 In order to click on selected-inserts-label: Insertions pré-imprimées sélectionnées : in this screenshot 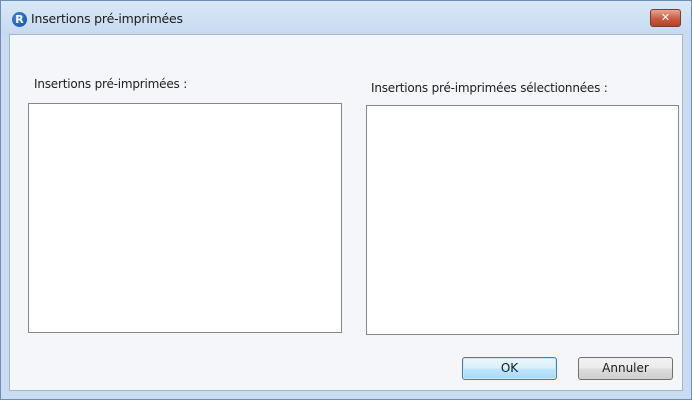, I will do `click(489, 88)`.